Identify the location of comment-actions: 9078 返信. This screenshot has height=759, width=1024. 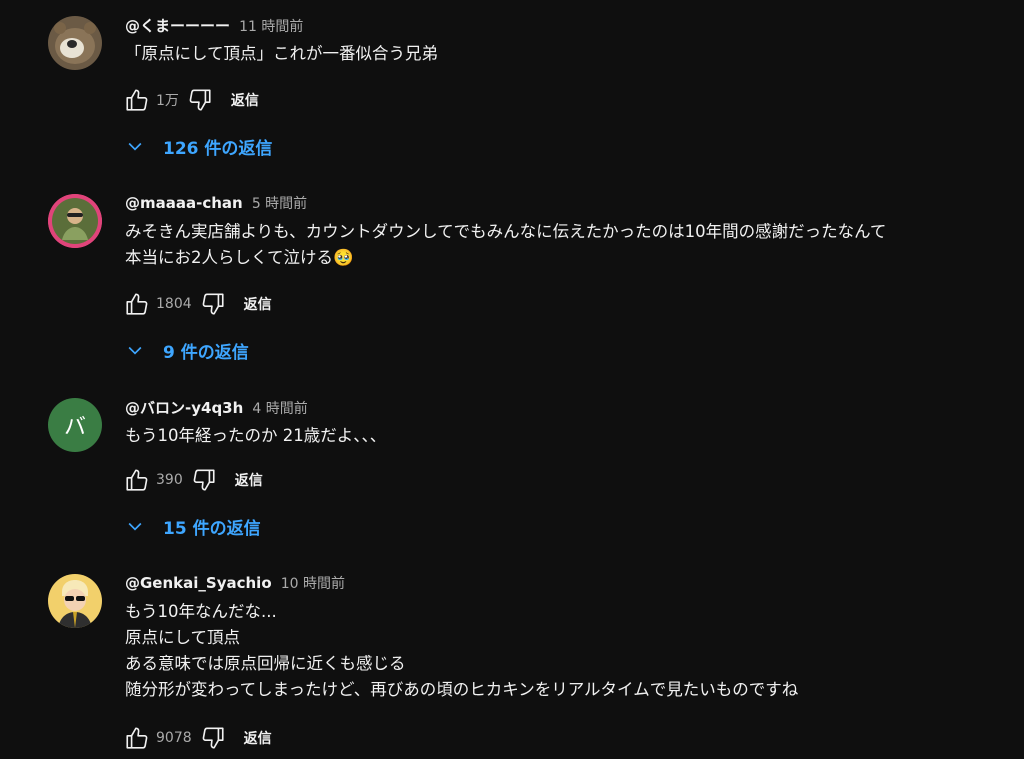
(197, 738).